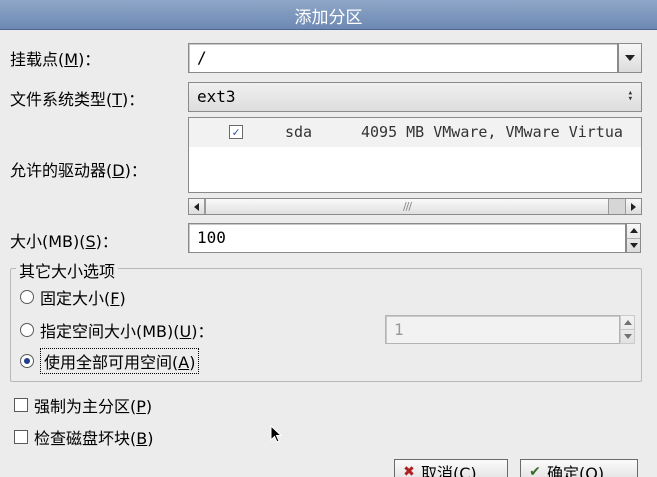 This screenshot has width=657, height=477. I want to click on mount-point-label: 挂载点(M)：, so click(55, 59).